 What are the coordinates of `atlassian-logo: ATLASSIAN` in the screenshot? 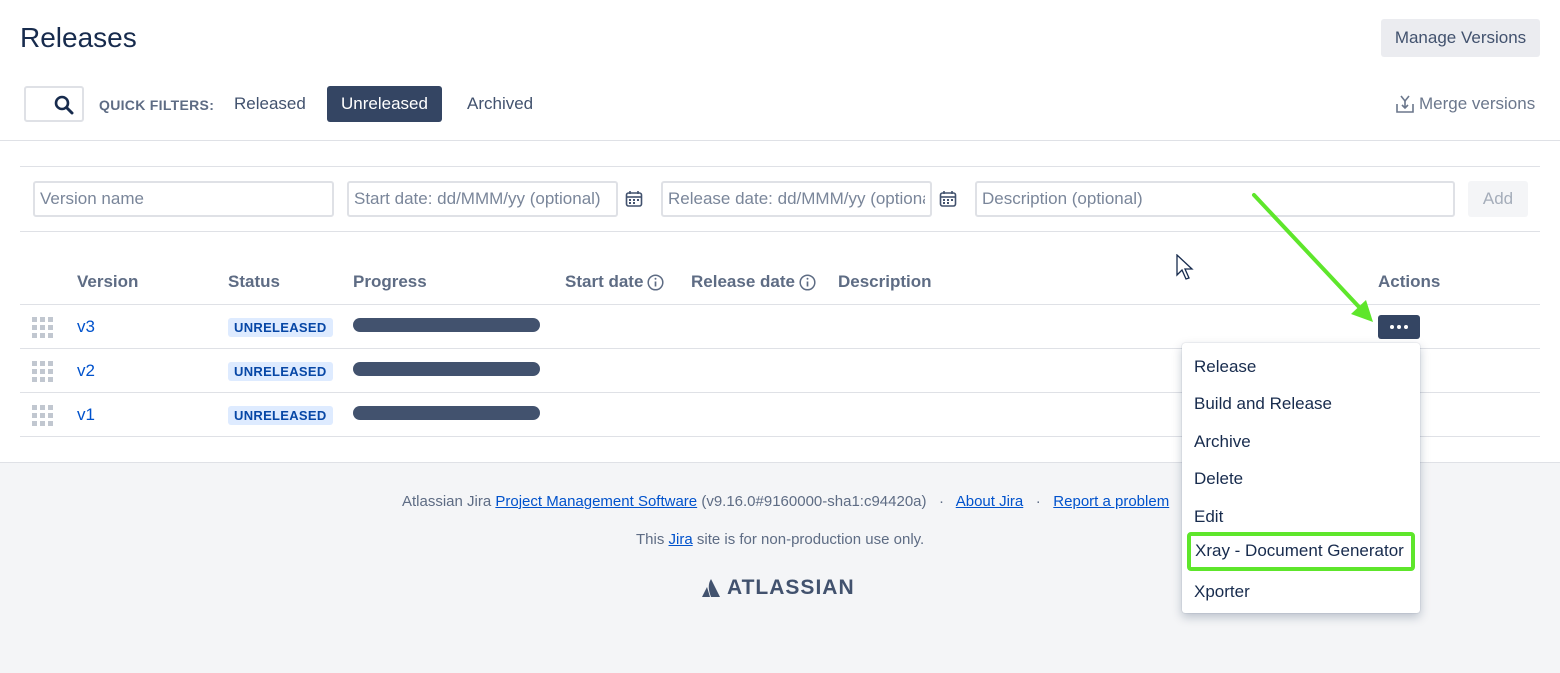 It's located at (778, 588).